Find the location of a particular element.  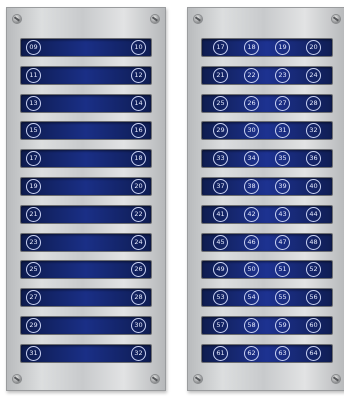

call-button: 38 is located at coordinates (251, 186).